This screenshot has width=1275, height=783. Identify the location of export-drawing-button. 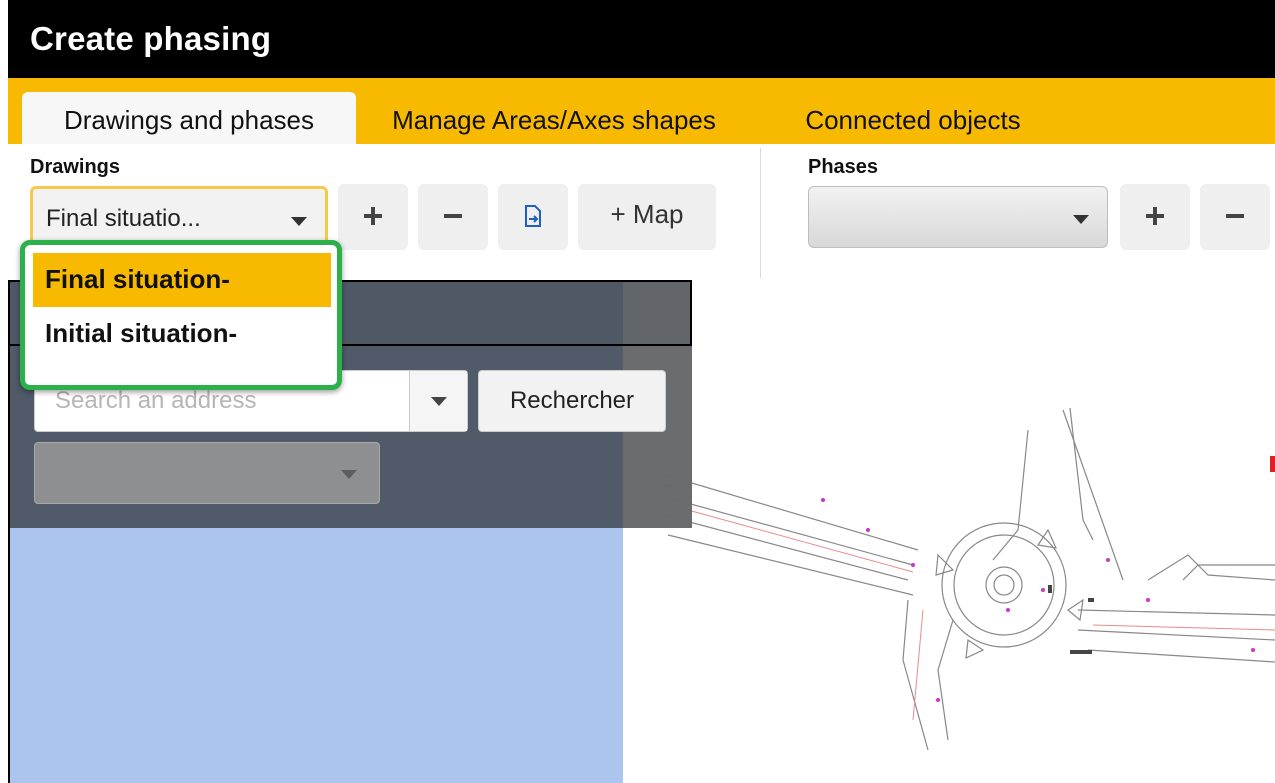
(533, 217).